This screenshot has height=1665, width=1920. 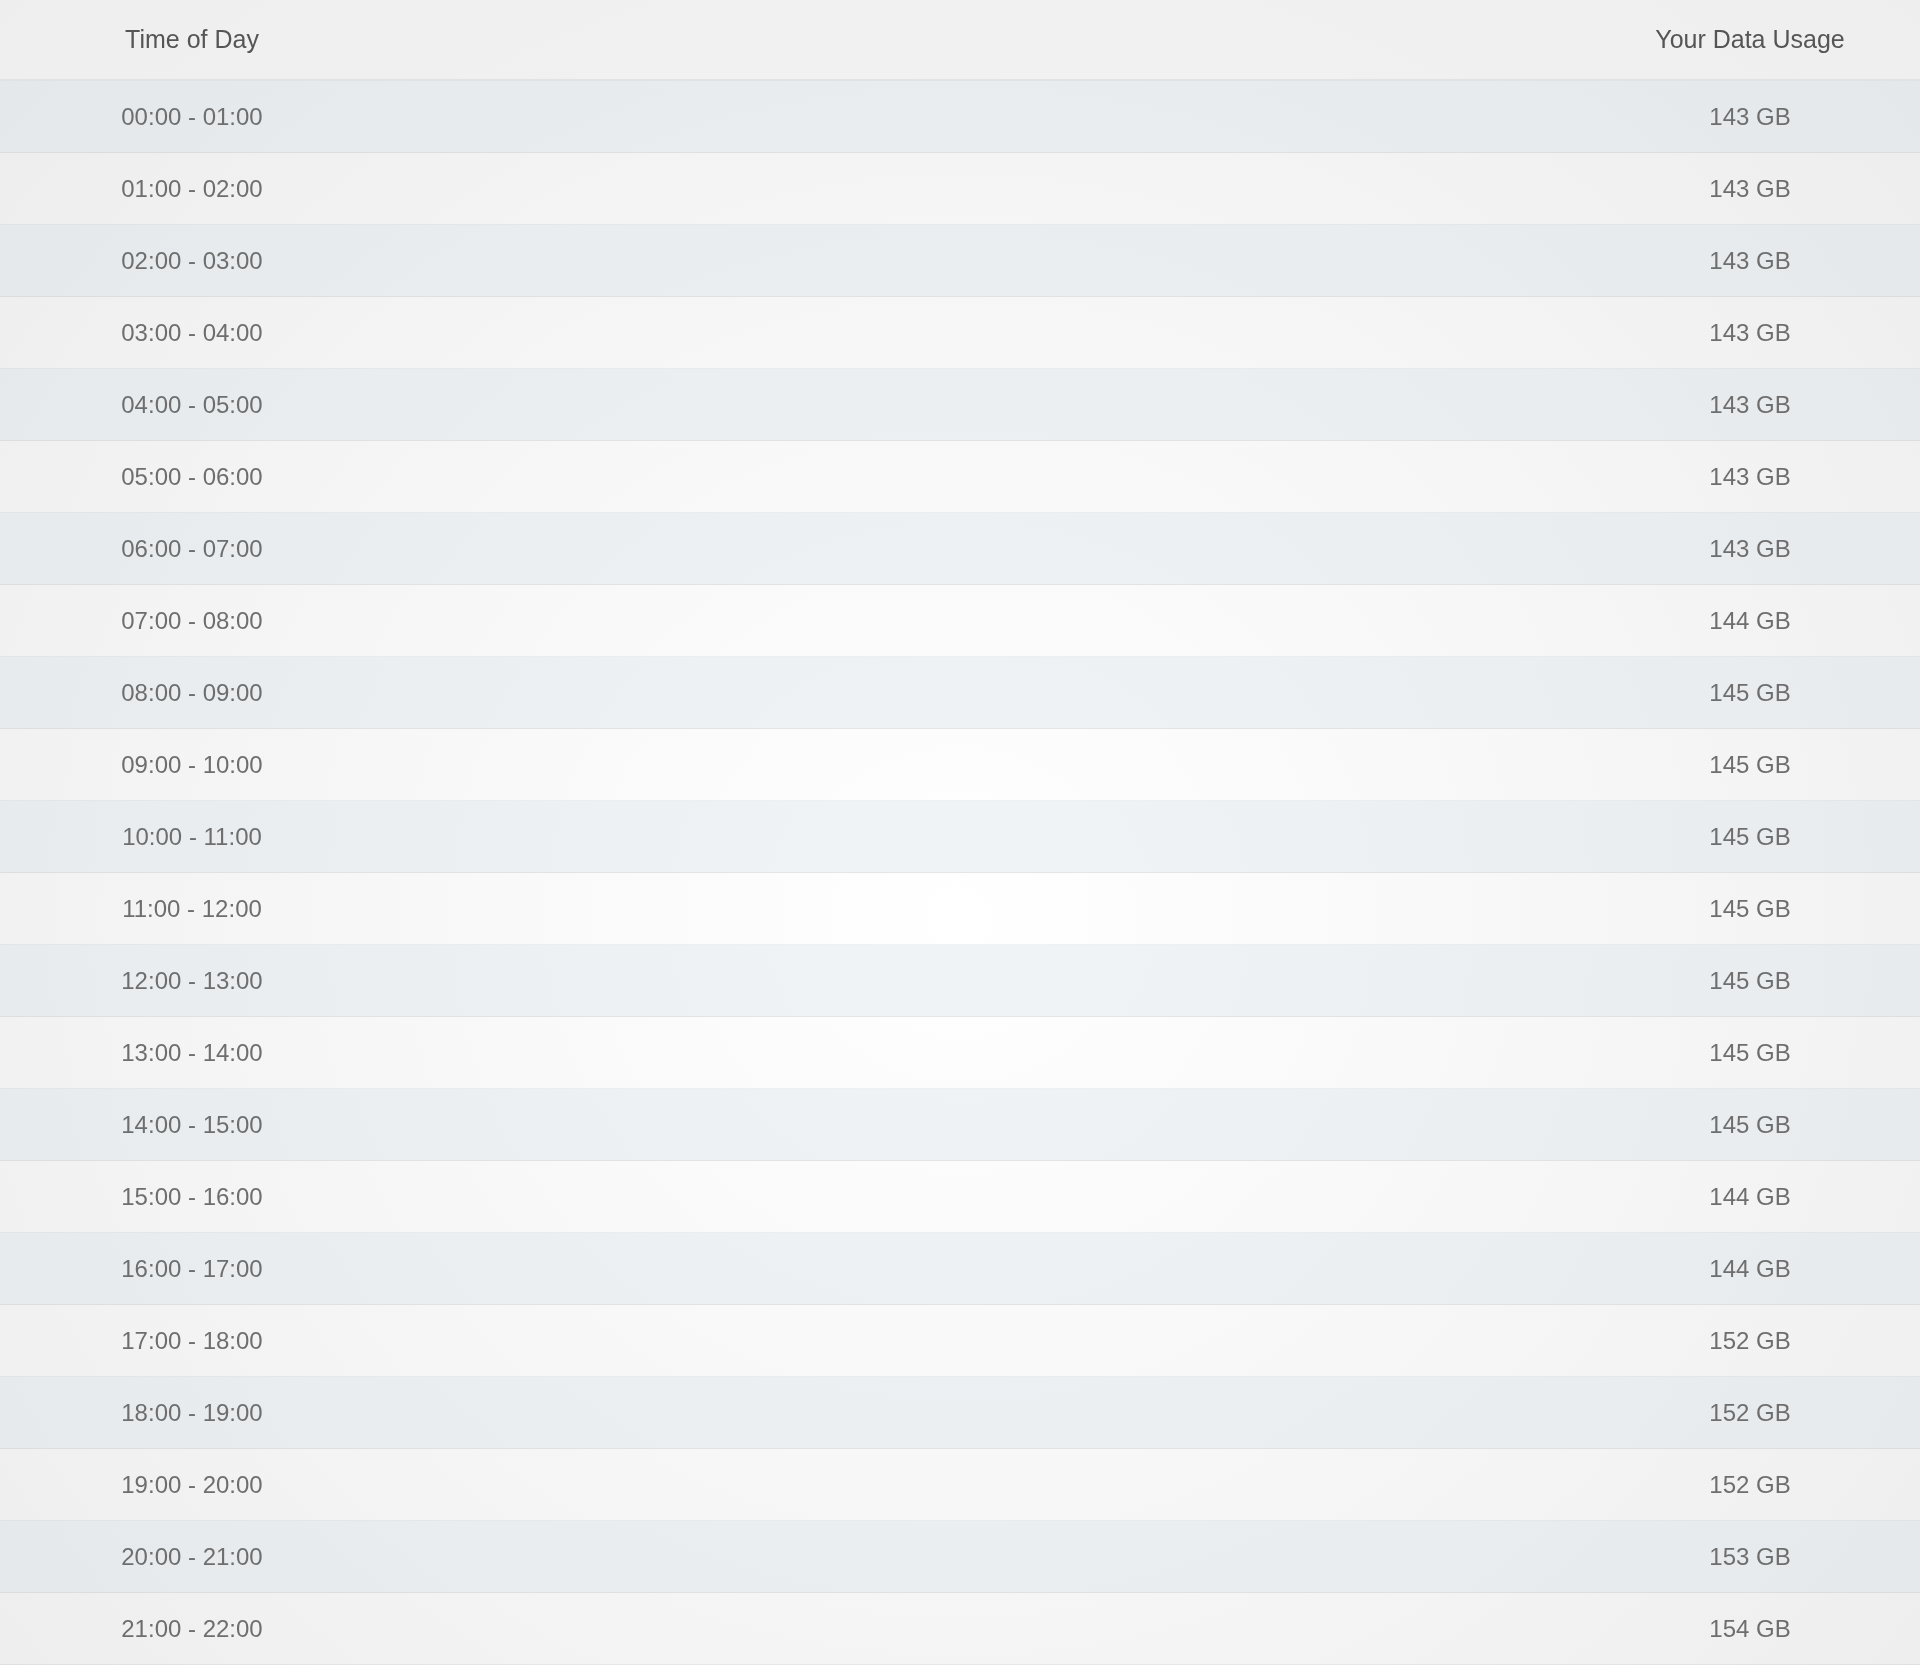 I want to click on table-cell: 14:00 - 15:00, so click(x=192, y=1124).